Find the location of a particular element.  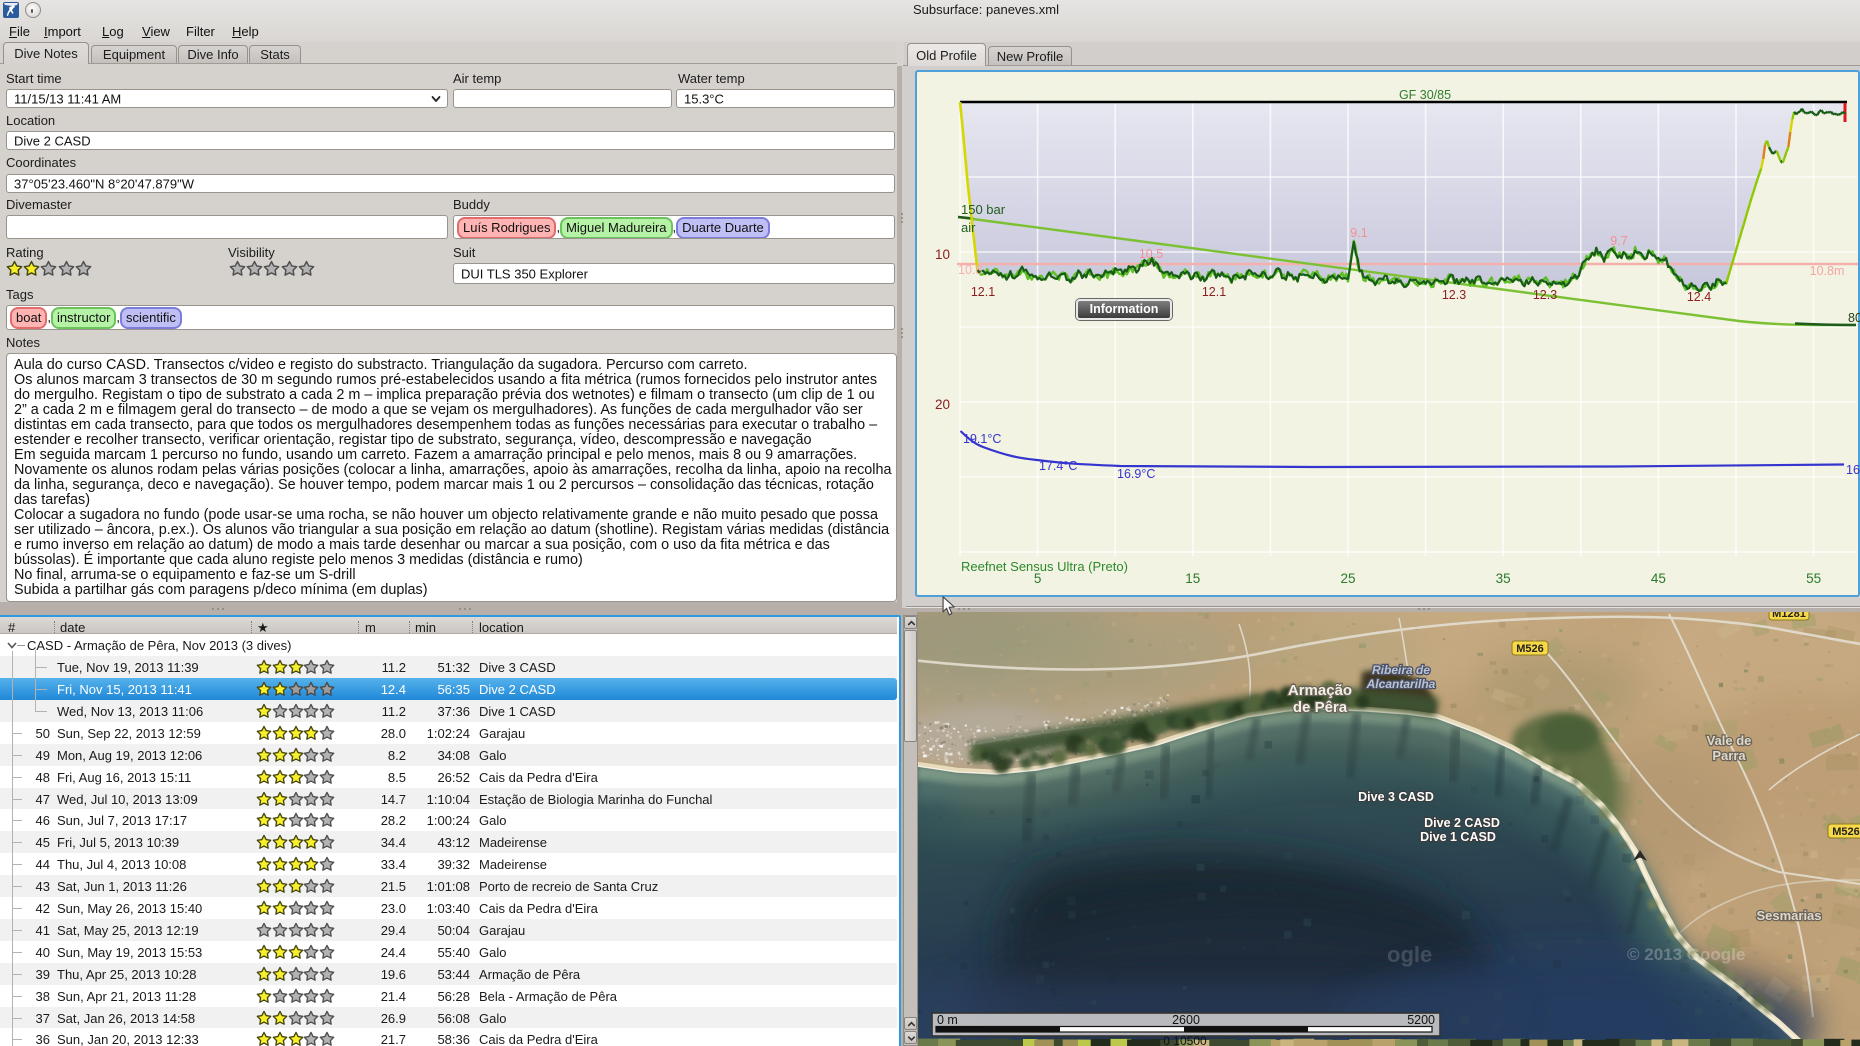

svg-text: 9.7 is located at coordinates (1618, 241).